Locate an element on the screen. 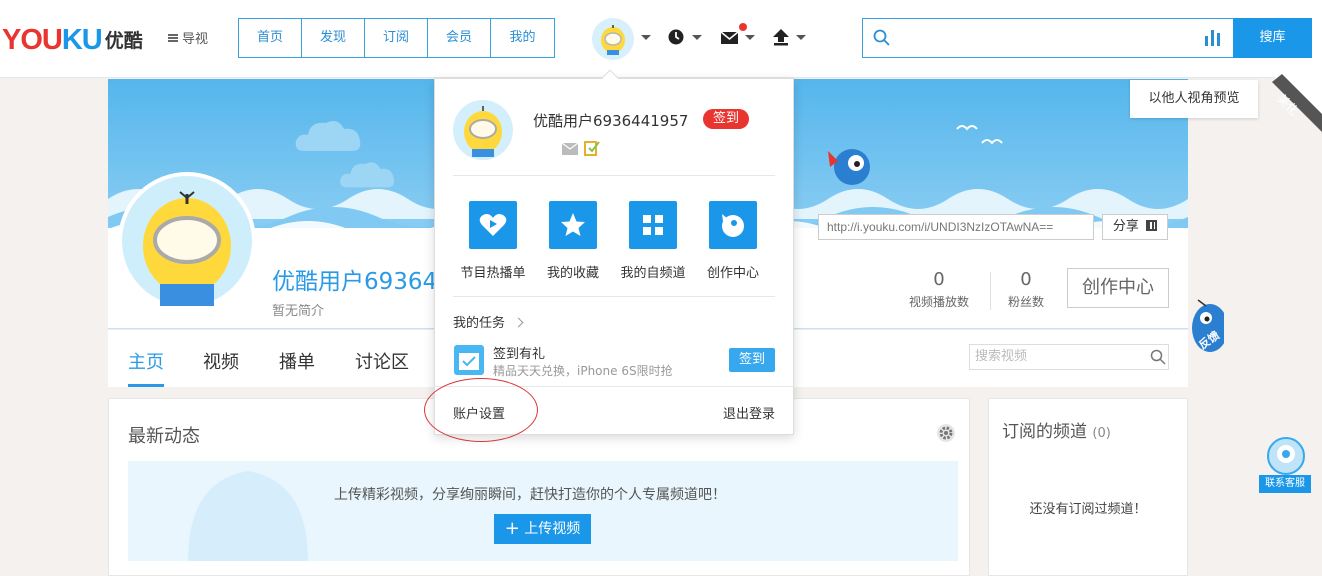 The height and width of the screenshot is (576, 1322). subscriptions-title: 订阅的频道 (0) is located at coordinates (1056, 429).